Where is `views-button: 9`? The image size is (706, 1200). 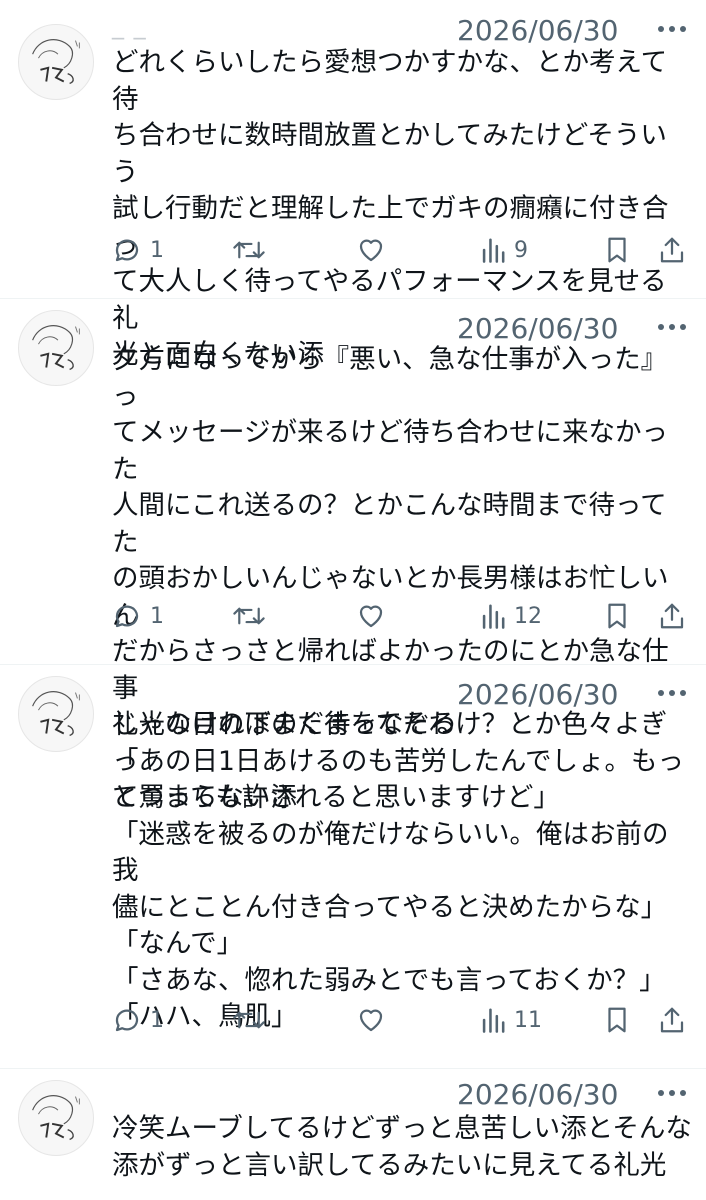
views-button: 9 is located at coordinates (504, 250).